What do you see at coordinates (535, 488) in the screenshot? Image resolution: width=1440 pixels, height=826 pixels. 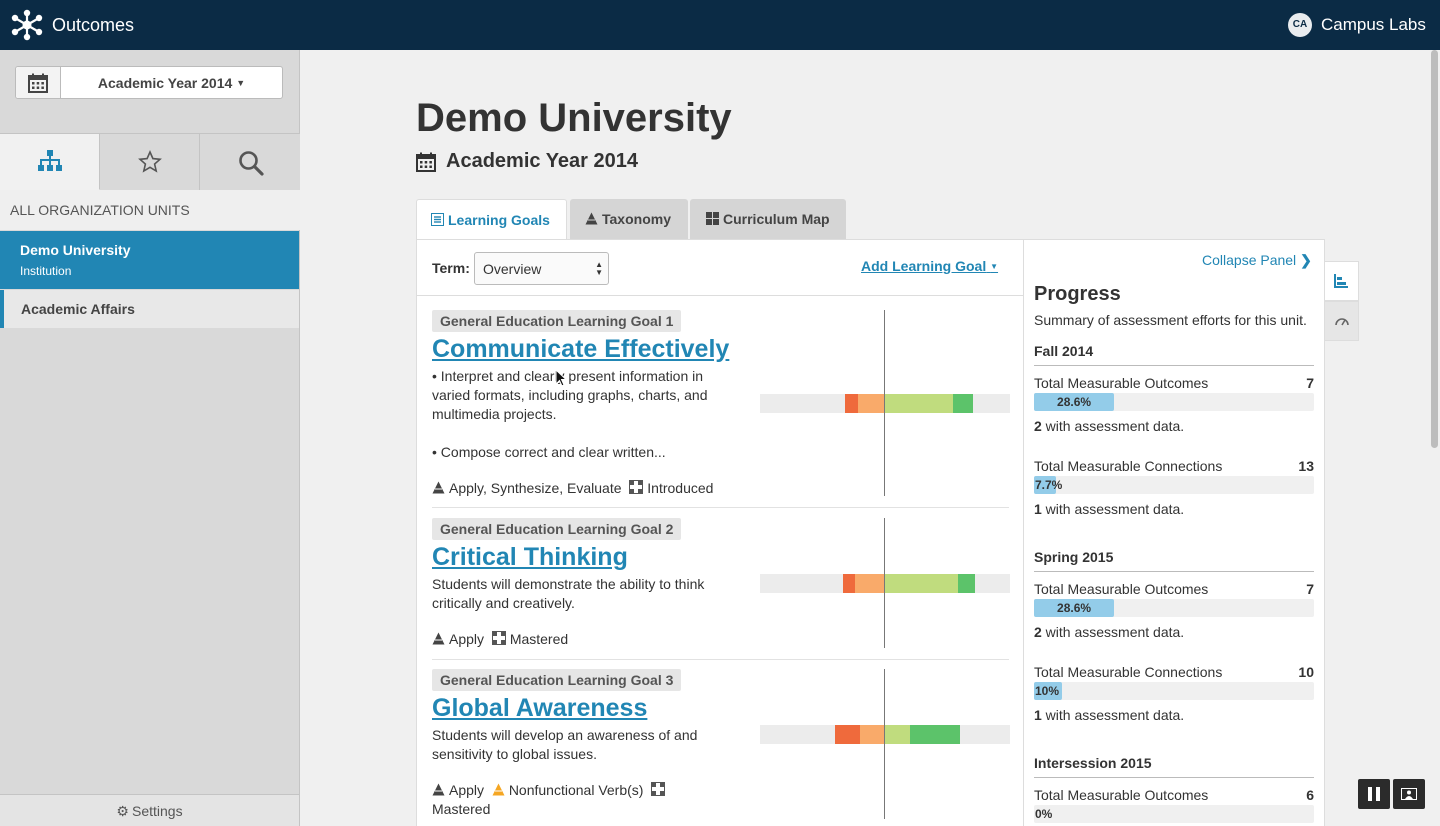 I see `goal-taxonomy: Apply, Synthesize, Evaluate` at bounding box center [535, 488].